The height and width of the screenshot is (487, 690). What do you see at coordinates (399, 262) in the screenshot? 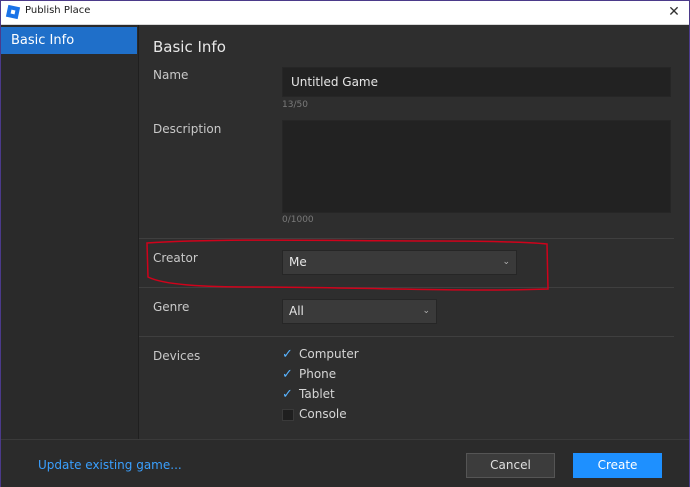
I see `creator-dropdown: Me ⌄` at bounding box center [399, 262].